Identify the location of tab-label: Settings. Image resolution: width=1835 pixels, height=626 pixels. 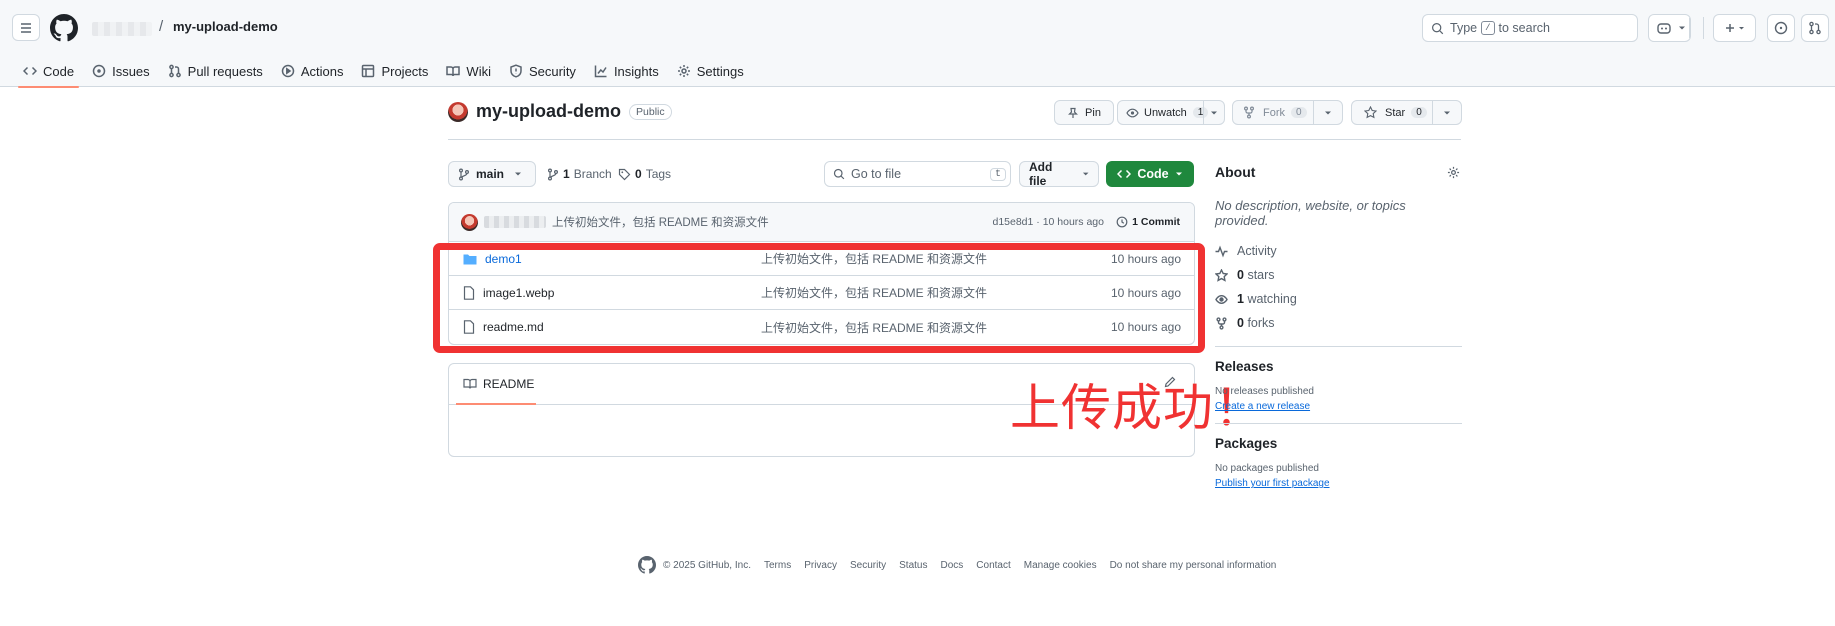
(720, 71).